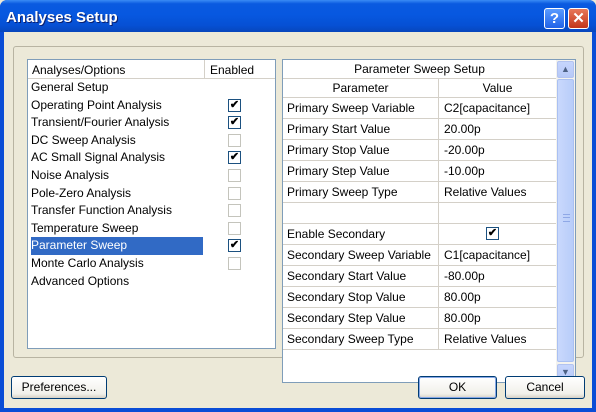 The height and width of the screenshot is (412, 596). What do you see at coordinates (240, 69) in the screenshot?
I see `column-header-enabled: Enabled` at bounding box center [240, 69].